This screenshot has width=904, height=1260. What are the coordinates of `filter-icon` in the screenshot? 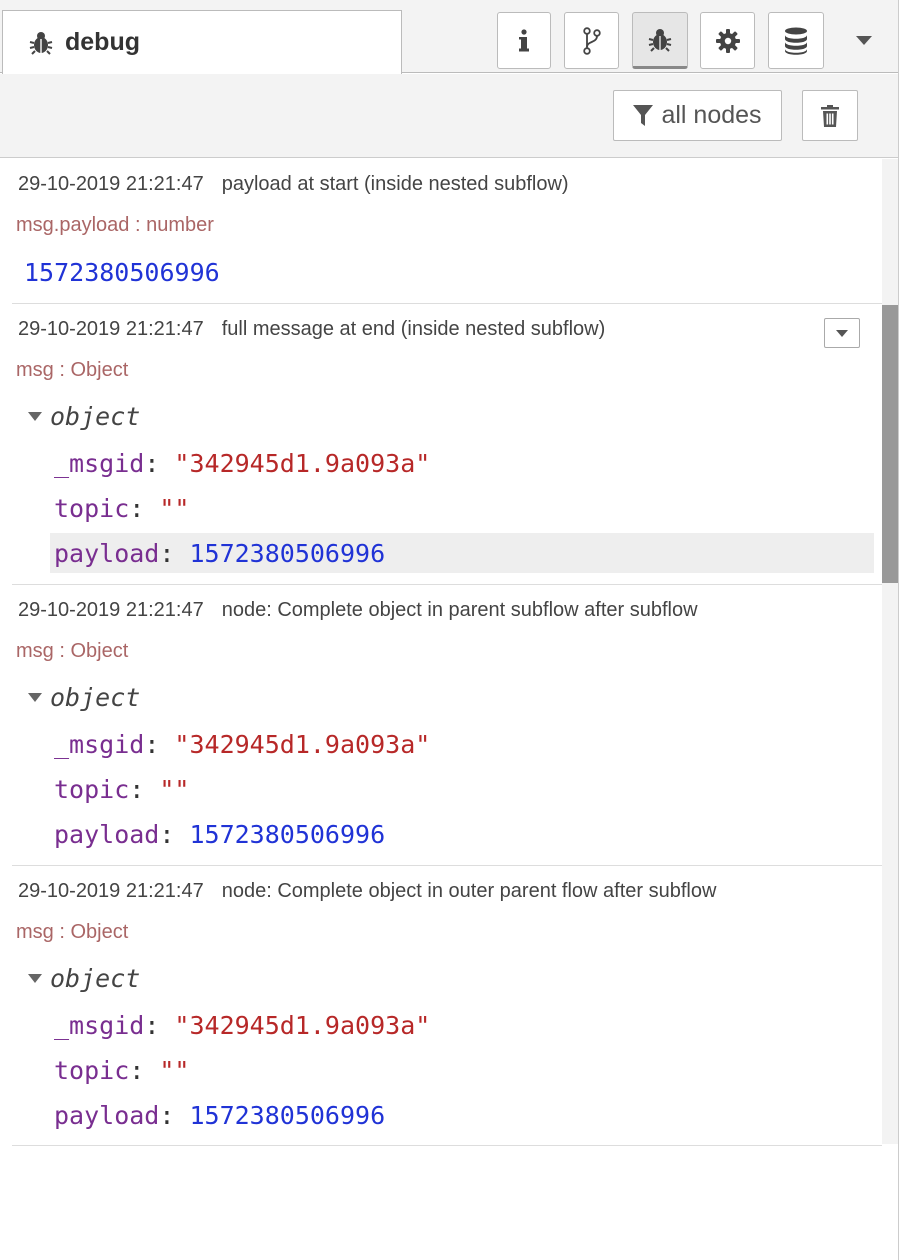 It's located at (643, 115).